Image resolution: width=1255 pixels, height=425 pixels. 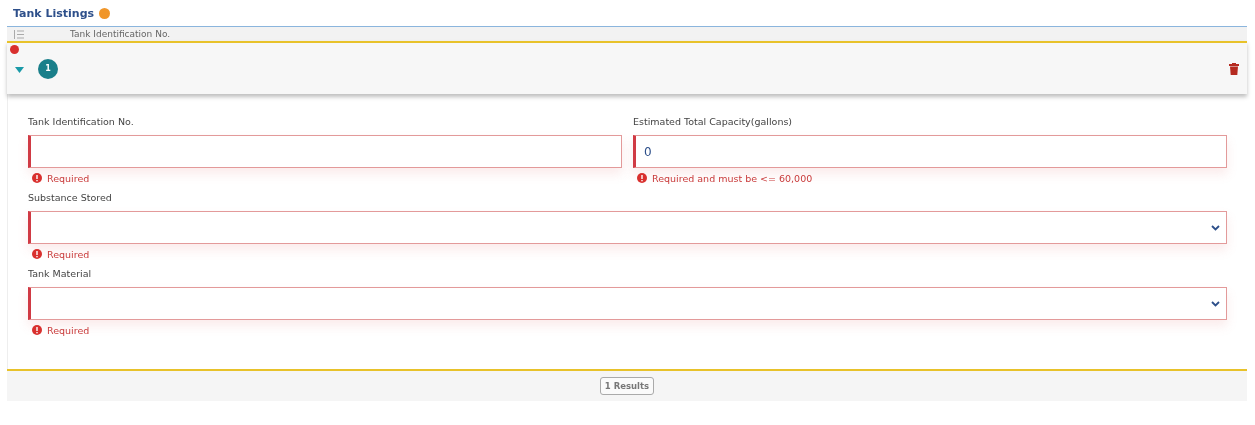 I want to click on results-count: 1 Results, so click(x=627, y=386).